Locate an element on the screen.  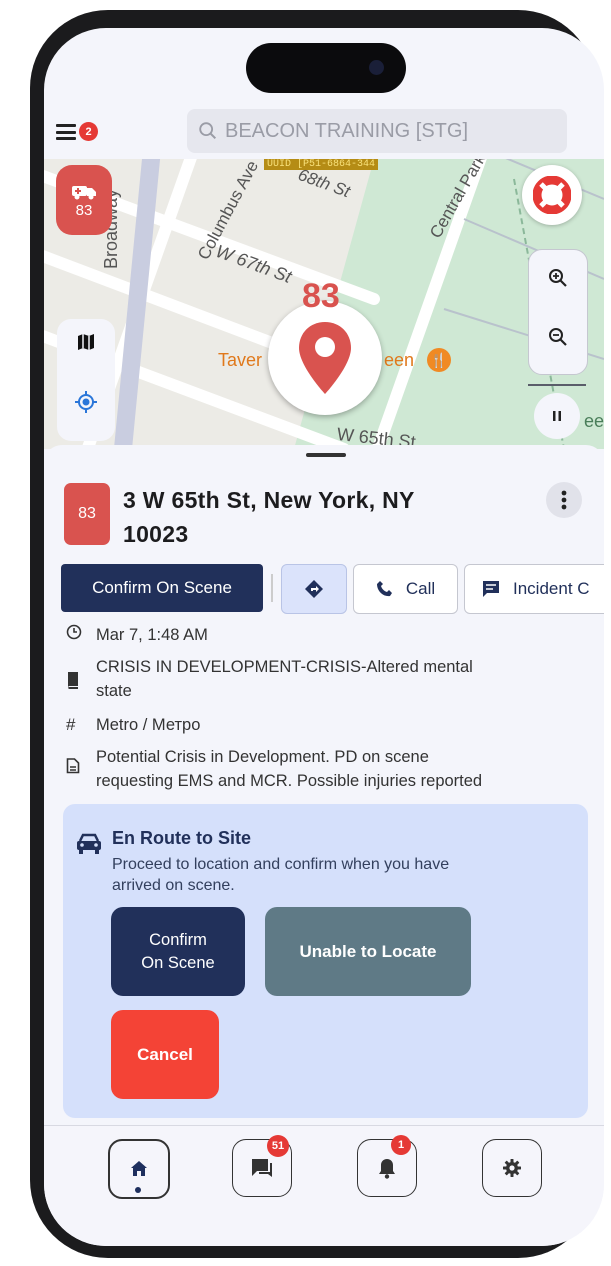
map-pin-icon is located at coordinates (325, 358).